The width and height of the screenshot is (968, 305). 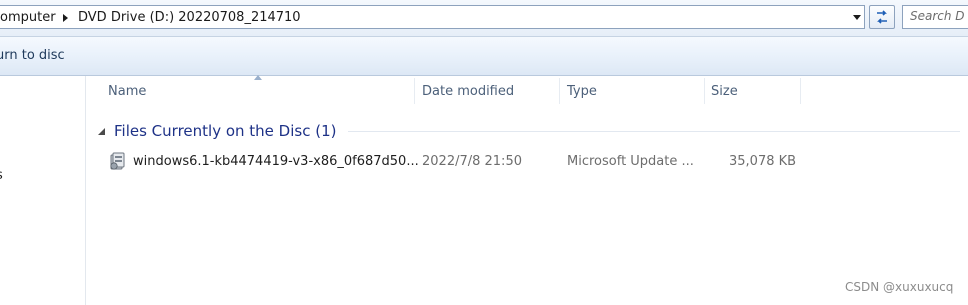 What do you see at coordinates (800, 91) in the screenshot?
I see `column-divider` at bounding box center [800, 91].